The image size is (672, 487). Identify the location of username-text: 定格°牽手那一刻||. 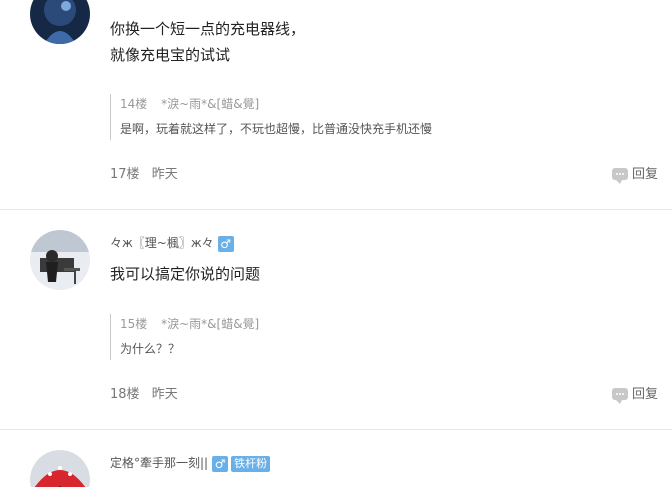
(159, 463).